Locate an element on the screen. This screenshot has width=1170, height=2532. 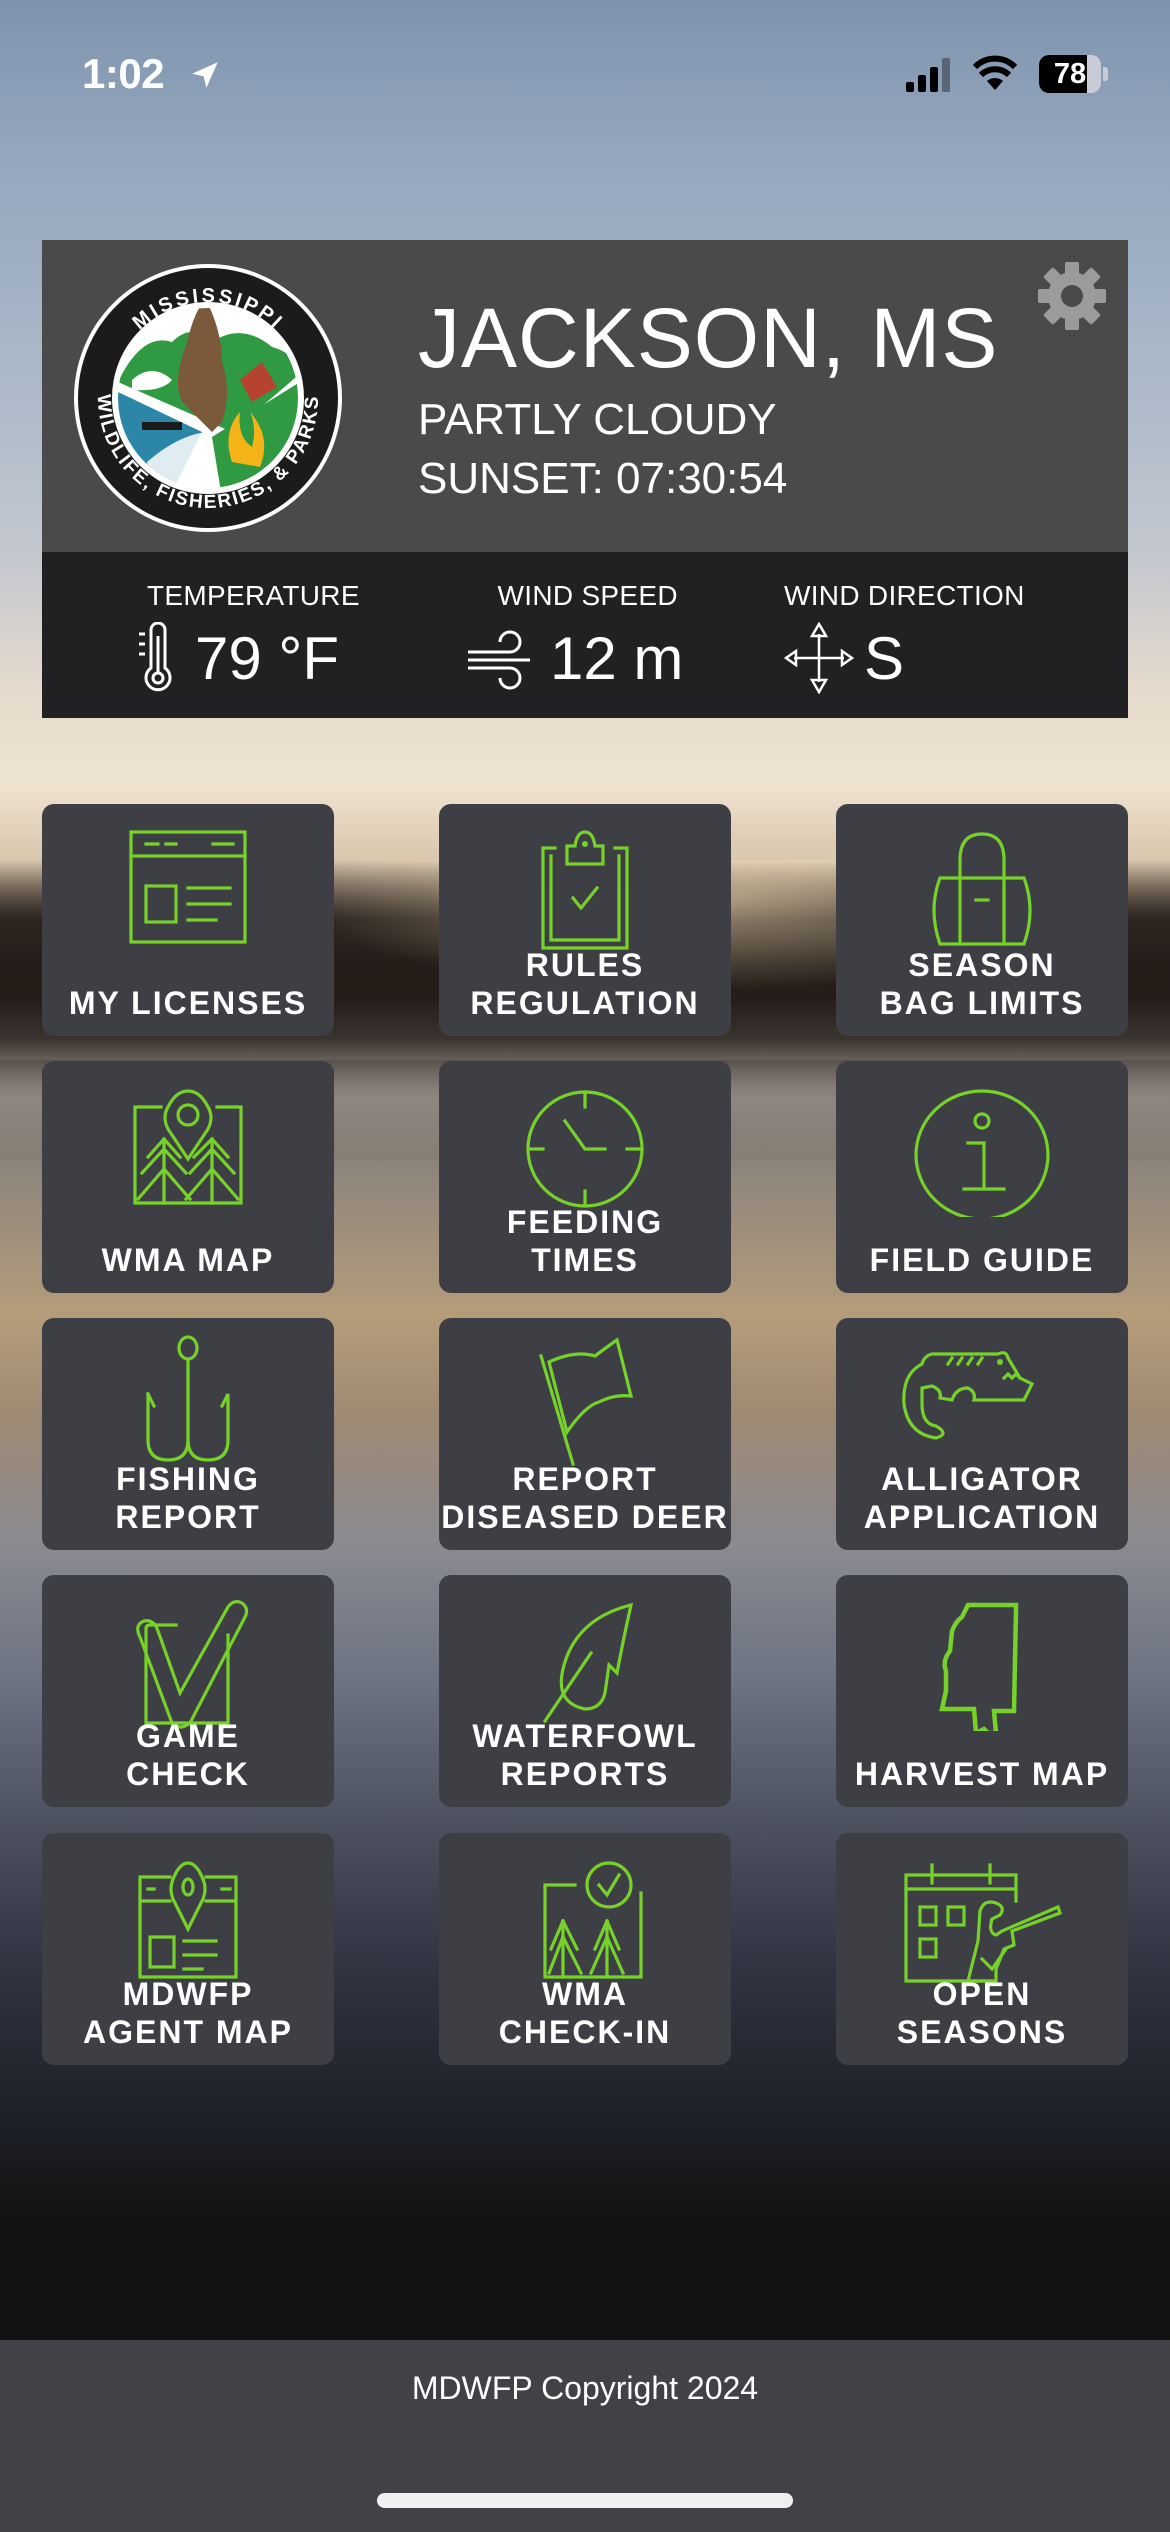
temperature-value: 79 °F is located at coordinates (267, 658).